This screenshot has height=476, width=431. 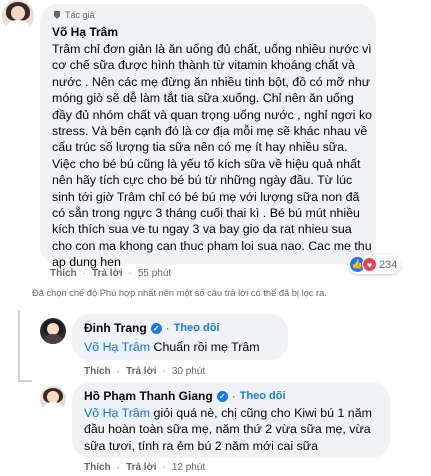 What do you see at coordinates (148, 396) in the screenshot?
I see `reply-author: Hồ Phạm Thanh Giang` at bounding box center [148, 396].